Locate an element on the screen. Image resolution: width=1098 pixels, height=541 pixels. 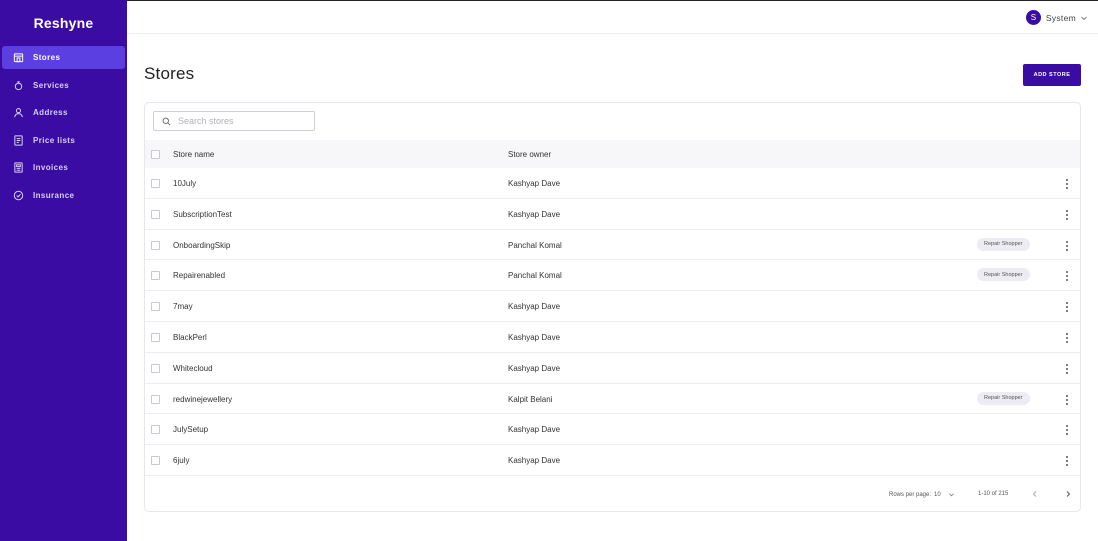
price-list-icon is located at coordinates (18, 140).